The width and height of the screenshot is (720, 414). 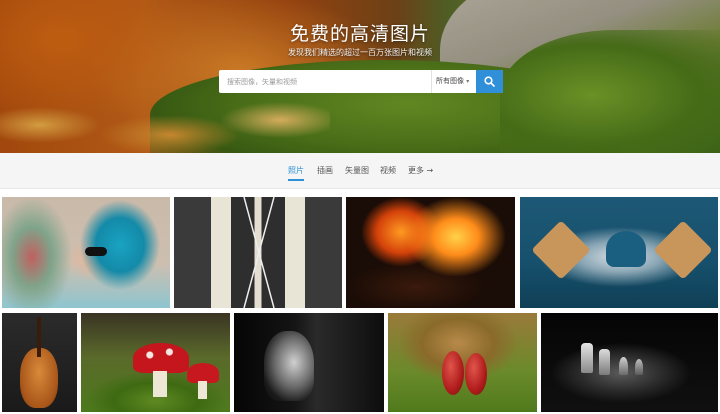 I want to click on tab-videos: 视频, so click(x=388, y=170).